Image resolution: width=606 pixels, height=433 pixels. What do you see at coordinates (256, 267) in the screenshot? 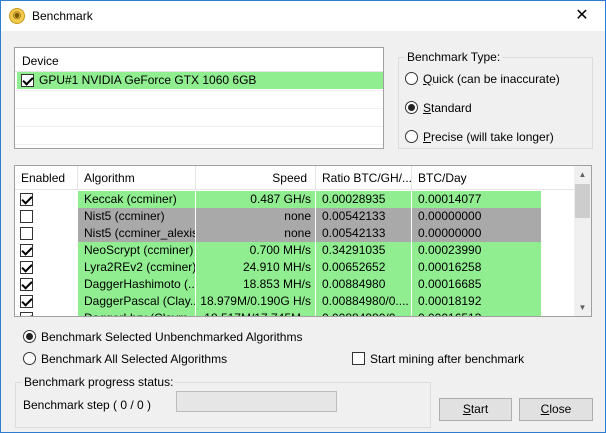
I see `row-speed-cell: 24.910 MH/s` at bounding box center [256, 267].